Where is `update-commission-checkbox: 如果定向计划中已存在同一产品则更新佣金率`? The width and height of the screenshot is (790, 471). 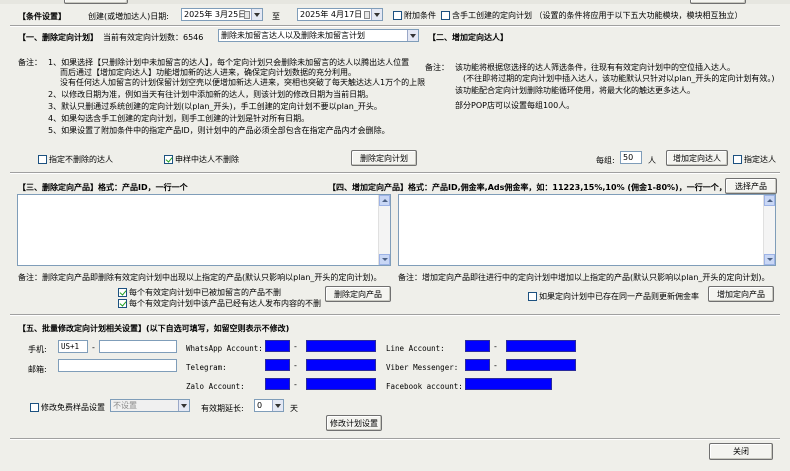
update-commission-checkbox: 如果定向计划中已存在同一产品则更新佣金率 is located at coordinates (613, 296).